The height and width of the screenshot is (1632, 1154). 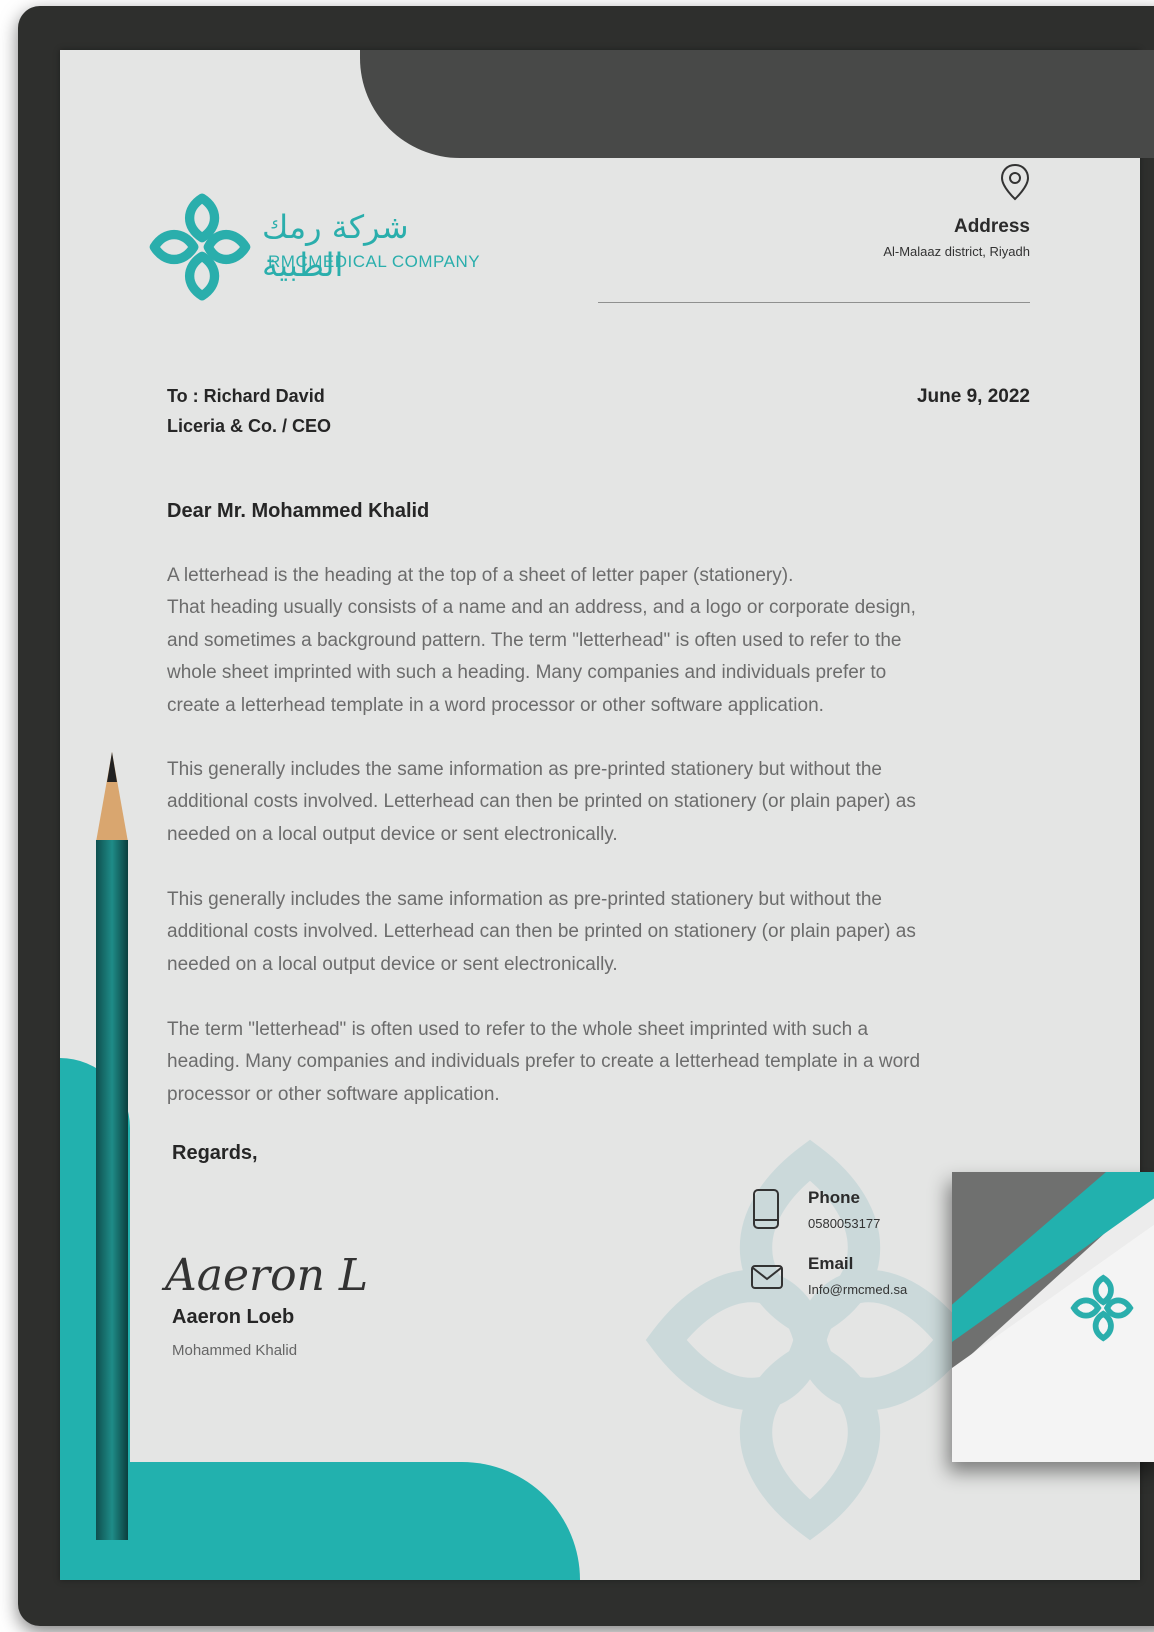 What do you see at coordinates (320, 1521) in the screenshot?
I see `bottom-accent-curve` at bounding box center [320, 1521].